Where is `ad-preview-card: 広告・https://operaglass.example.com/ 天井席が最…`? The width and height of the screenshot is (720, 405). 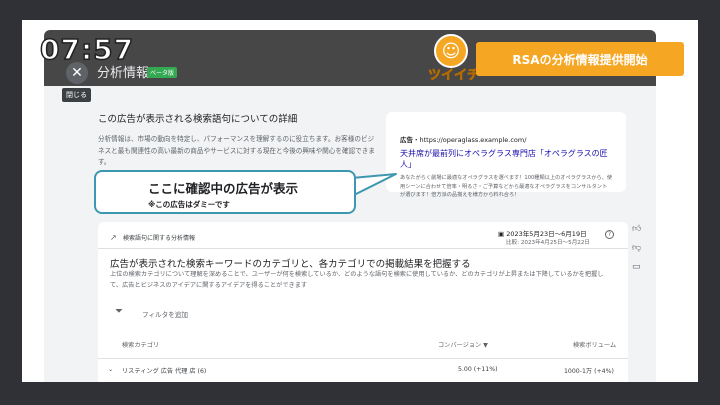
ad-preview-card: 広告・https://operaglass.example.com/ 天井席が最… is located at coordinates (506, 155).